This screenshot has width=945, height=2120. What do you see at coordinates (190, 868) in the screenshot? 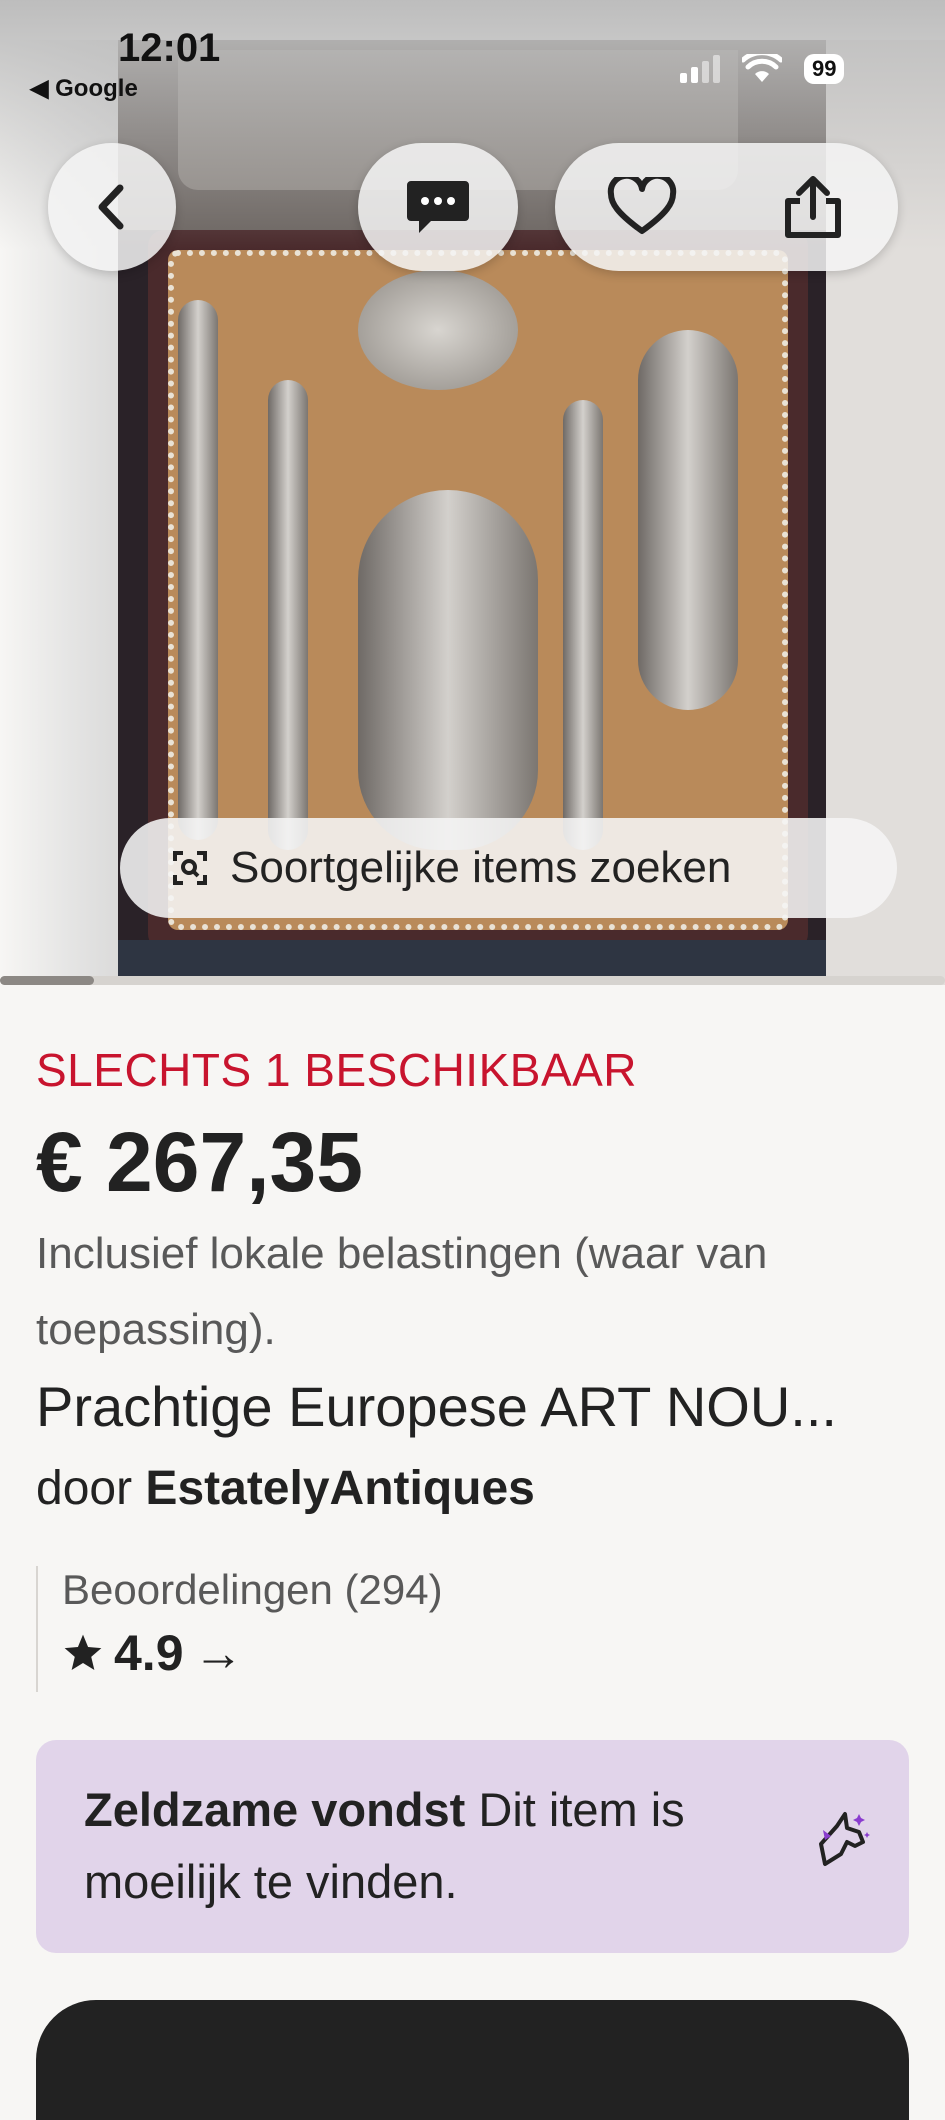
I see `visual-search-icon` at bounding box center [190, 868].